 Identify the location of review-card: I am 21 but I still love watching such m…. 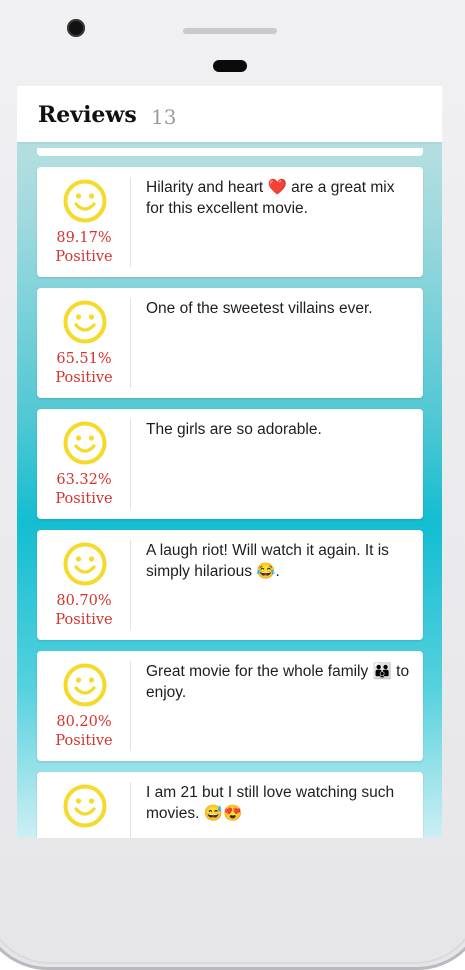
(230, 805).